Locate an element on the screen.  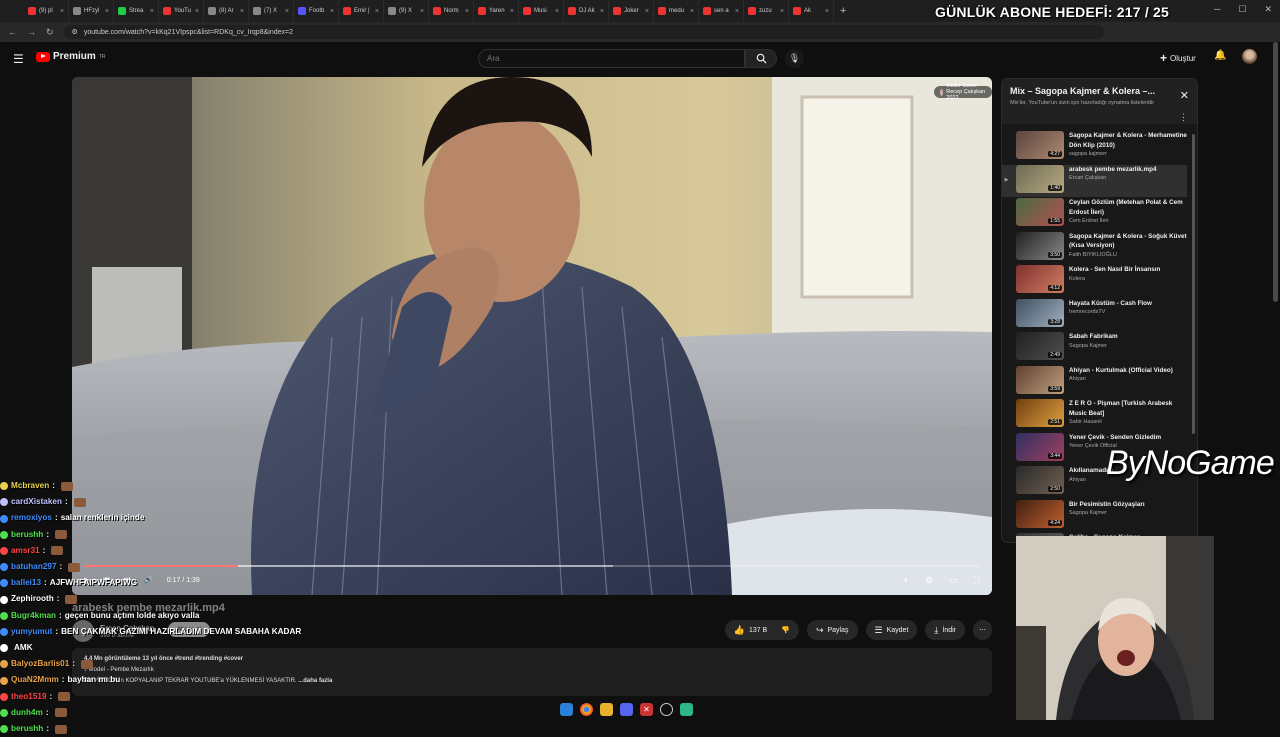
app-icon is located at coordinates (686, 709).